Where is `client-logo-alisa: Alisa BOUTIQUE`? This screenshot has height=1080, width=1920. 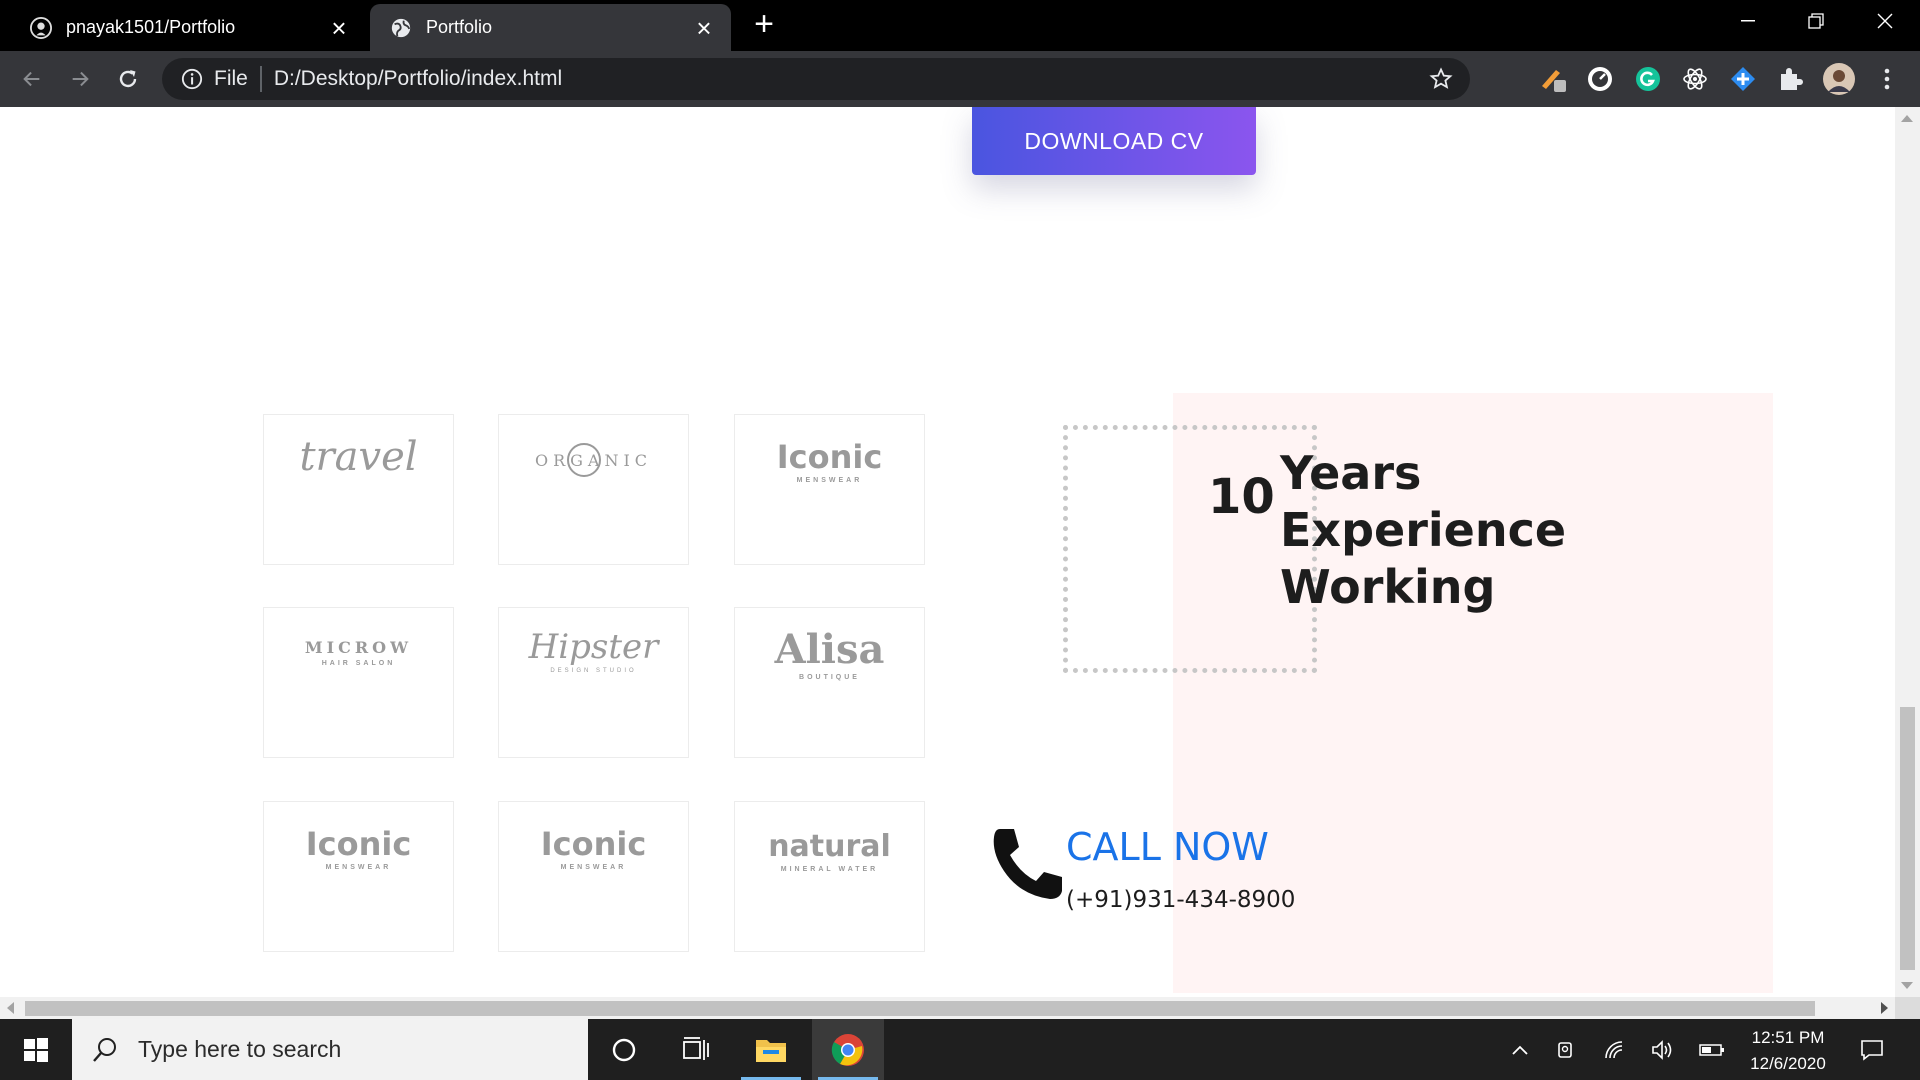
client-logo-alisa: Alisa BOUTIQUE is located at coordinates (829, 682).